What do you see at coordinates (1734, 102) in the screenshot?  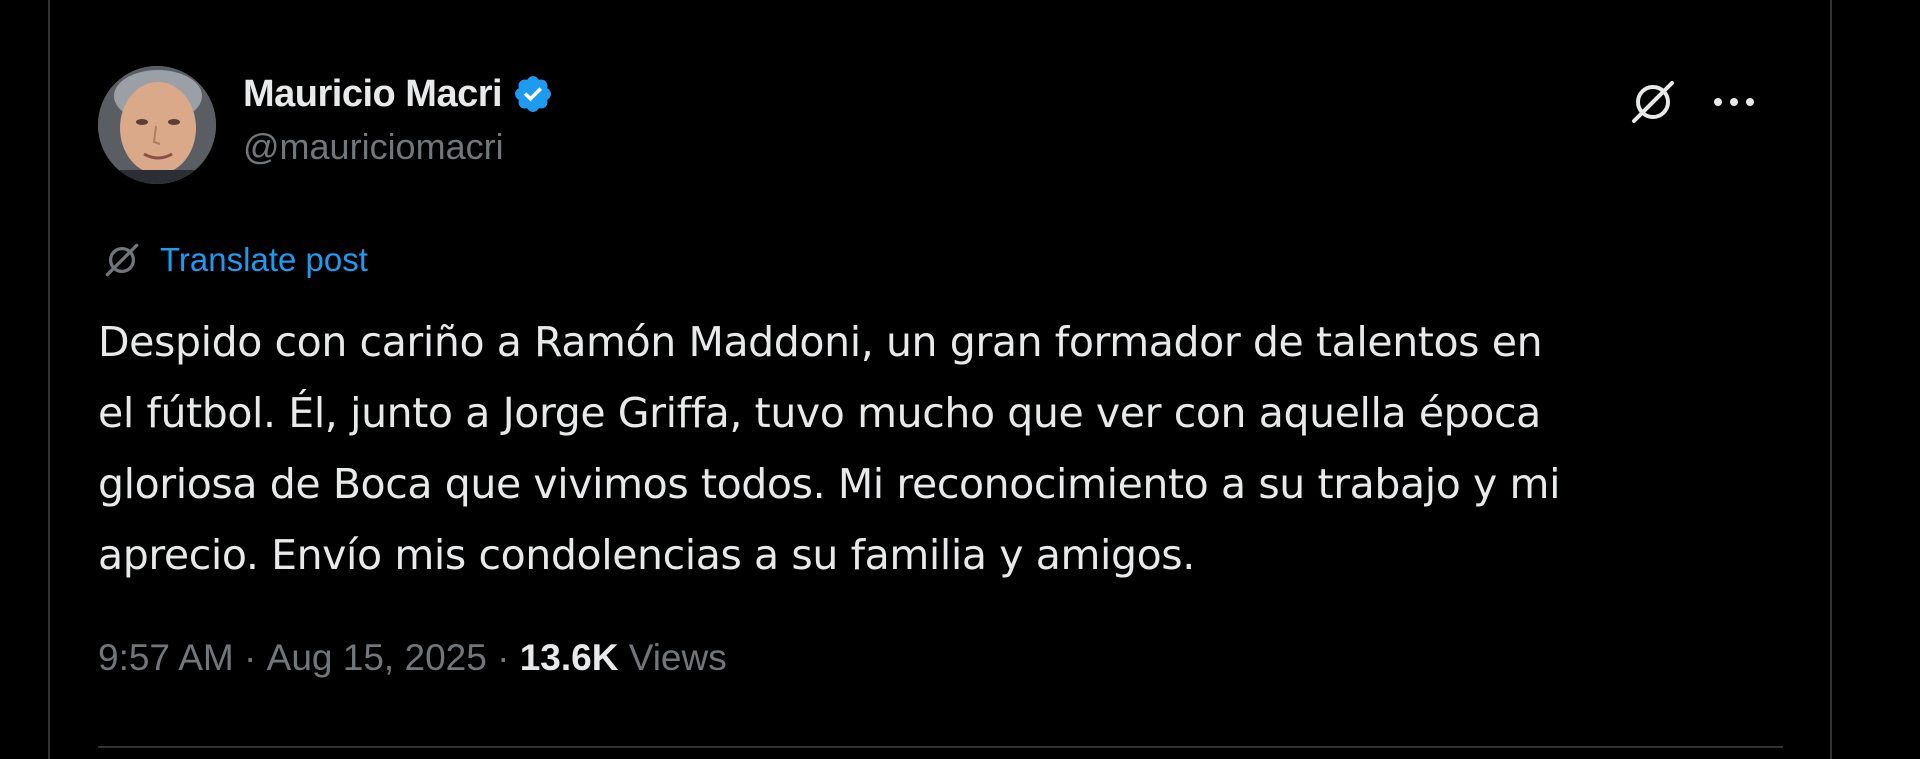 I see `more-options-icon` at bounding box center [1734, 102].